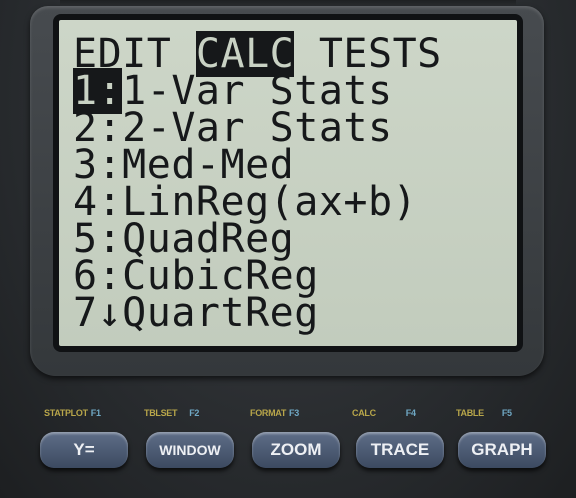 The width and height of the screenshot is (576, 498). I want to click on table-label: TABLE F5, so click(484, 413).